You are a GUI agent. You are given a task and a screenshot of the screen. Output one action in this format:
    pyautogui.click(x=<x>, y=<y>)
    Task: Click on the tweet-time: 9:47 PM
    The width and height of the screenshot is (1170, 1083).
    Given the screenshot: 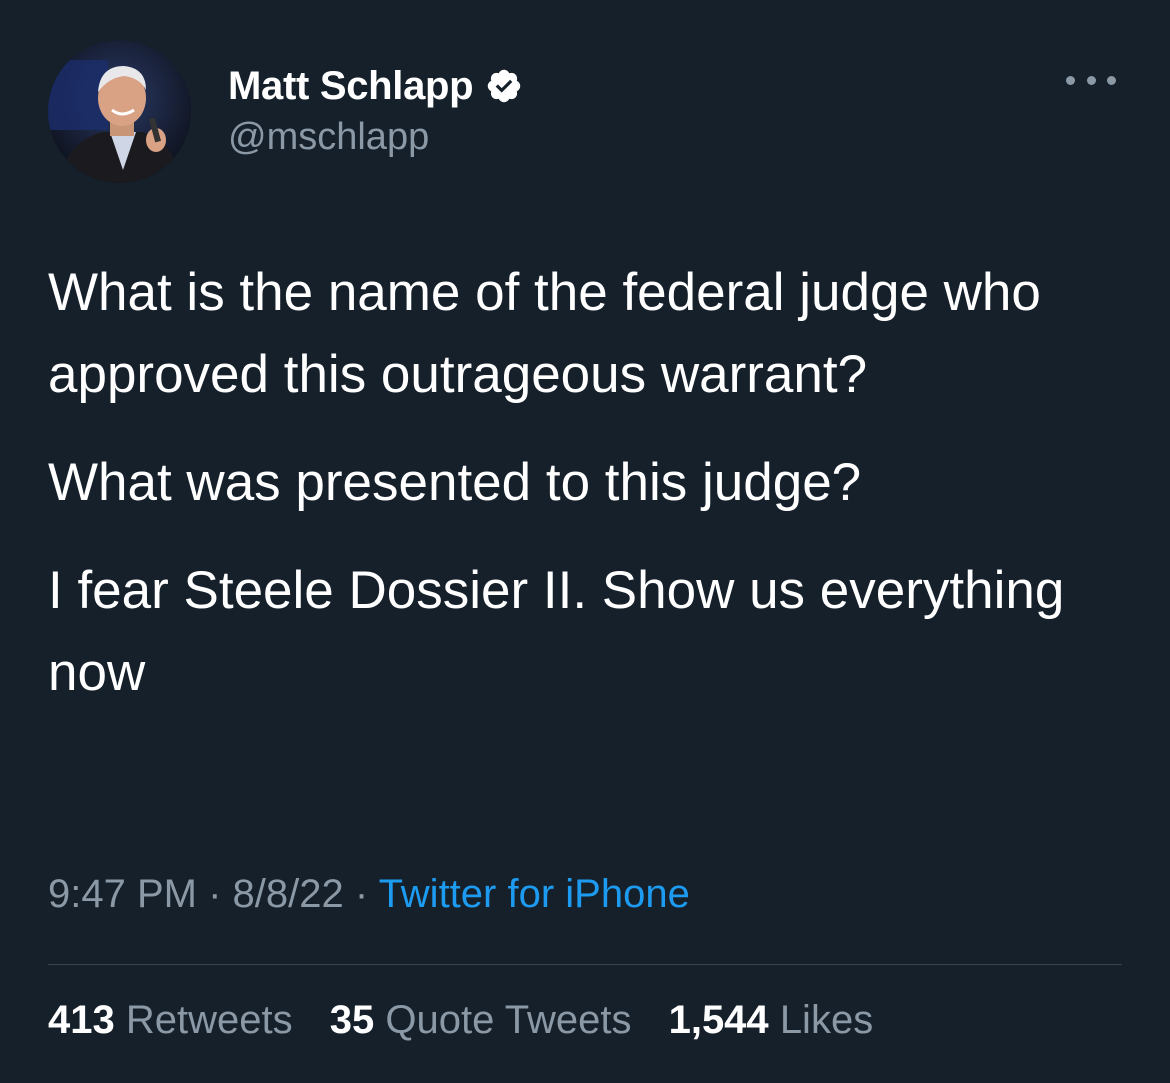 What is the action you would take?
    pyautogui.click(x=122, y=894)
    